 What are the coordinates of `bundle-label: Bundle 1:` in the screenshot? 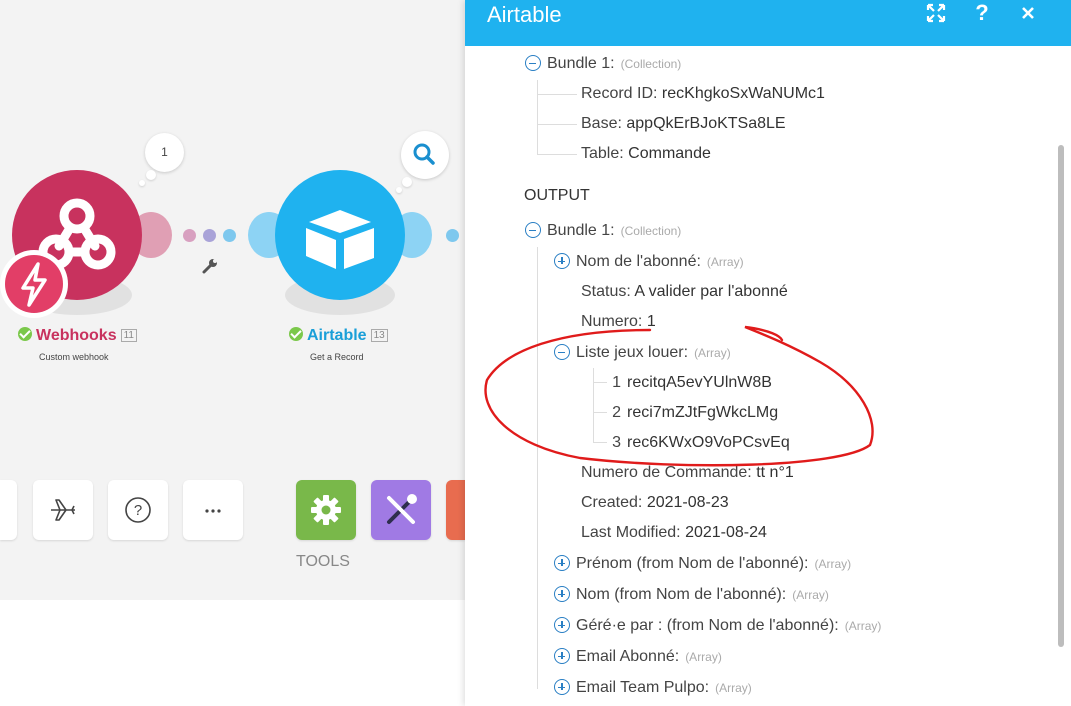 It's located at (581, 230).